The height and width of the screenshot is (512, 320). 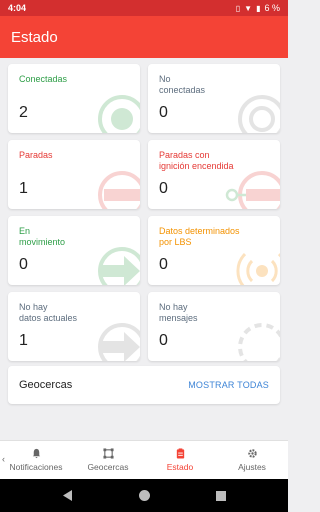 I want to click on no-data-arrow-icon, so click(x=119, y=342).